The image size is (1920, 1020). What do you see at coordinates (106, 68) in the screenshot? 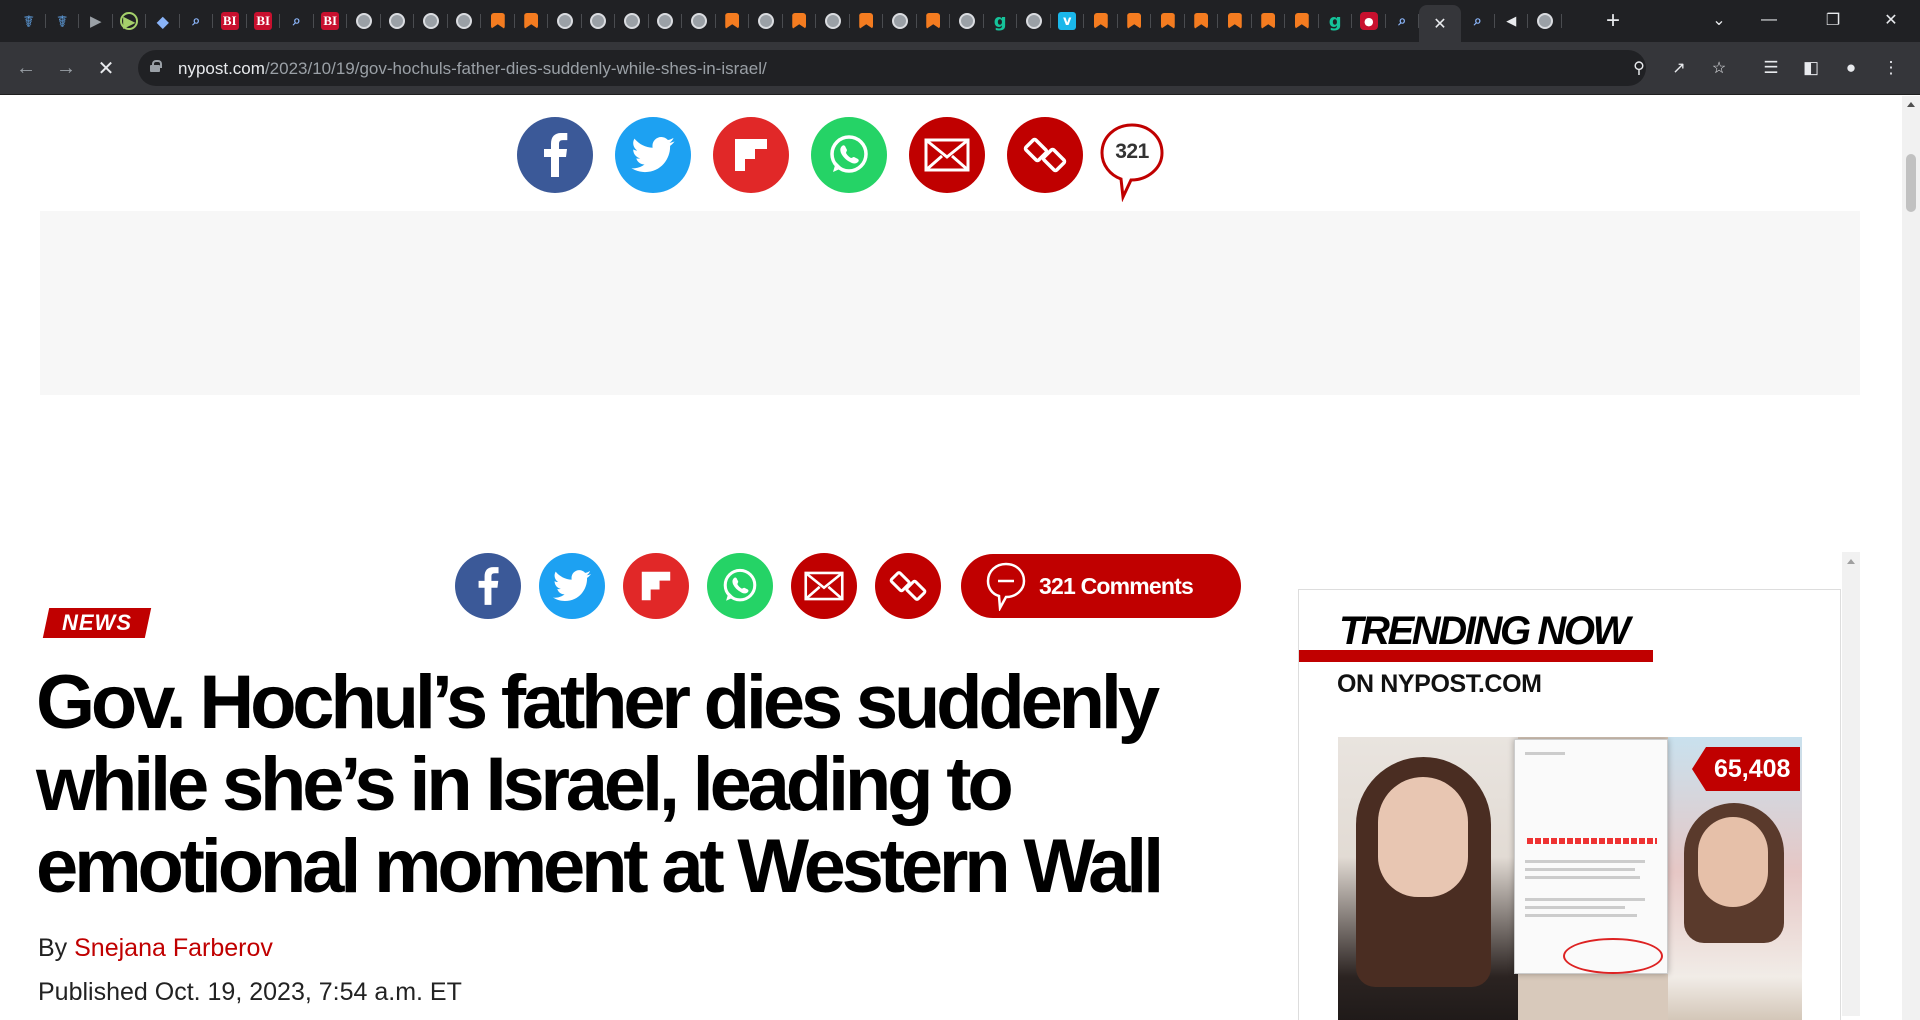
I see `stop-loading-button: ✕` at bounding box center [106, 68].